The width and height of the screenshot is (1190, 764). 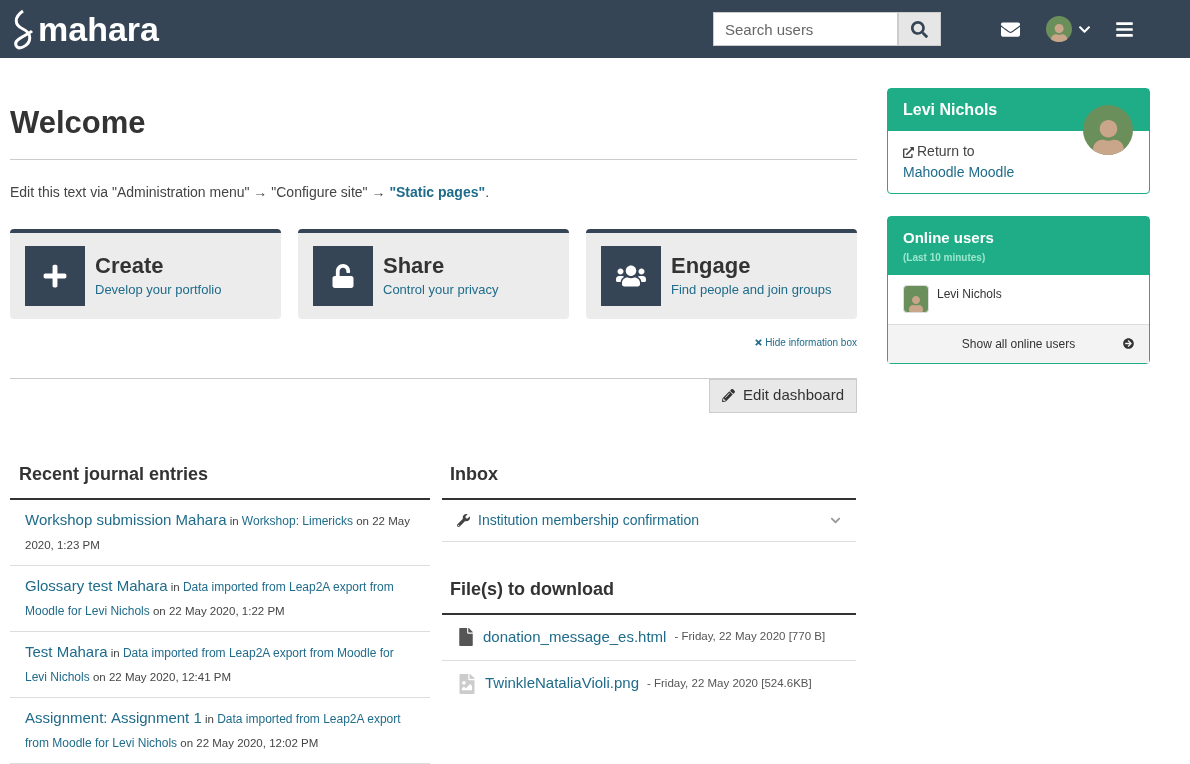 I want to click on card-title: Share, so click(x=414, y=266).